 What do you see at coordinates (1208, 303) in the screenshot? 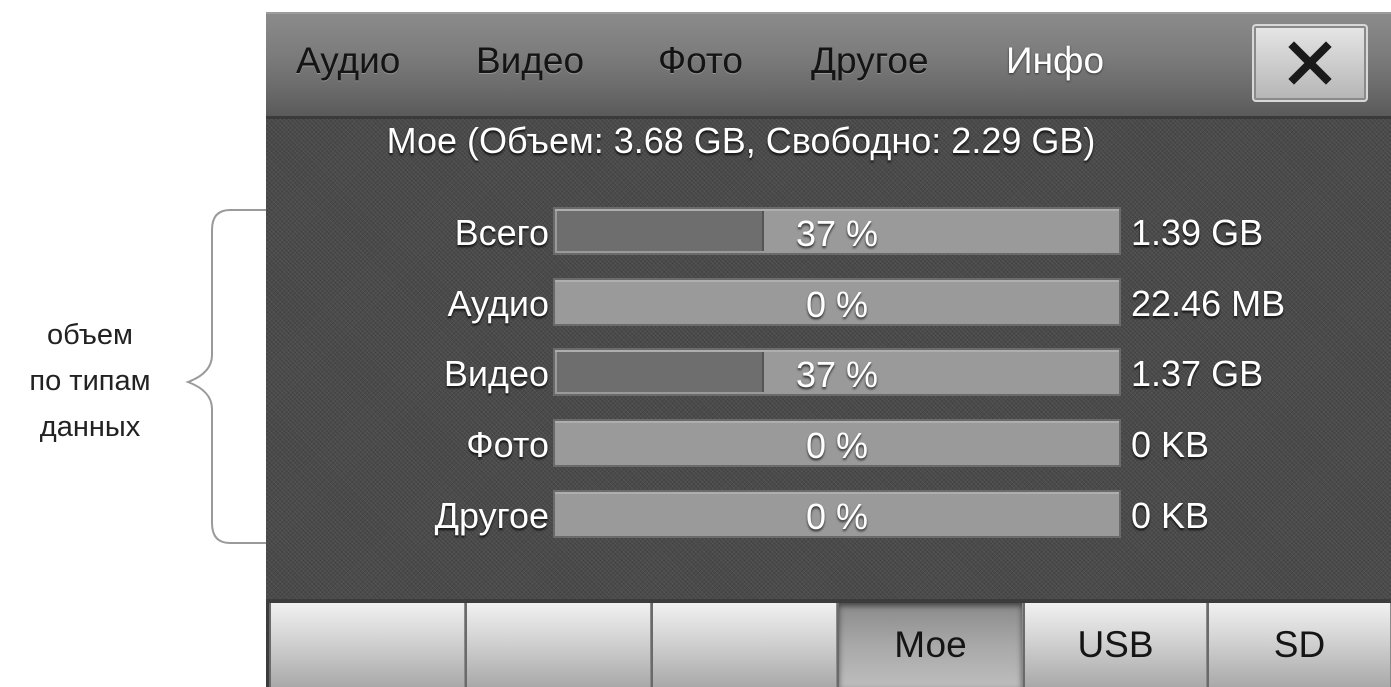
I see `row-size-audio: 22.46 MB` at bounding box center [1208, 303].